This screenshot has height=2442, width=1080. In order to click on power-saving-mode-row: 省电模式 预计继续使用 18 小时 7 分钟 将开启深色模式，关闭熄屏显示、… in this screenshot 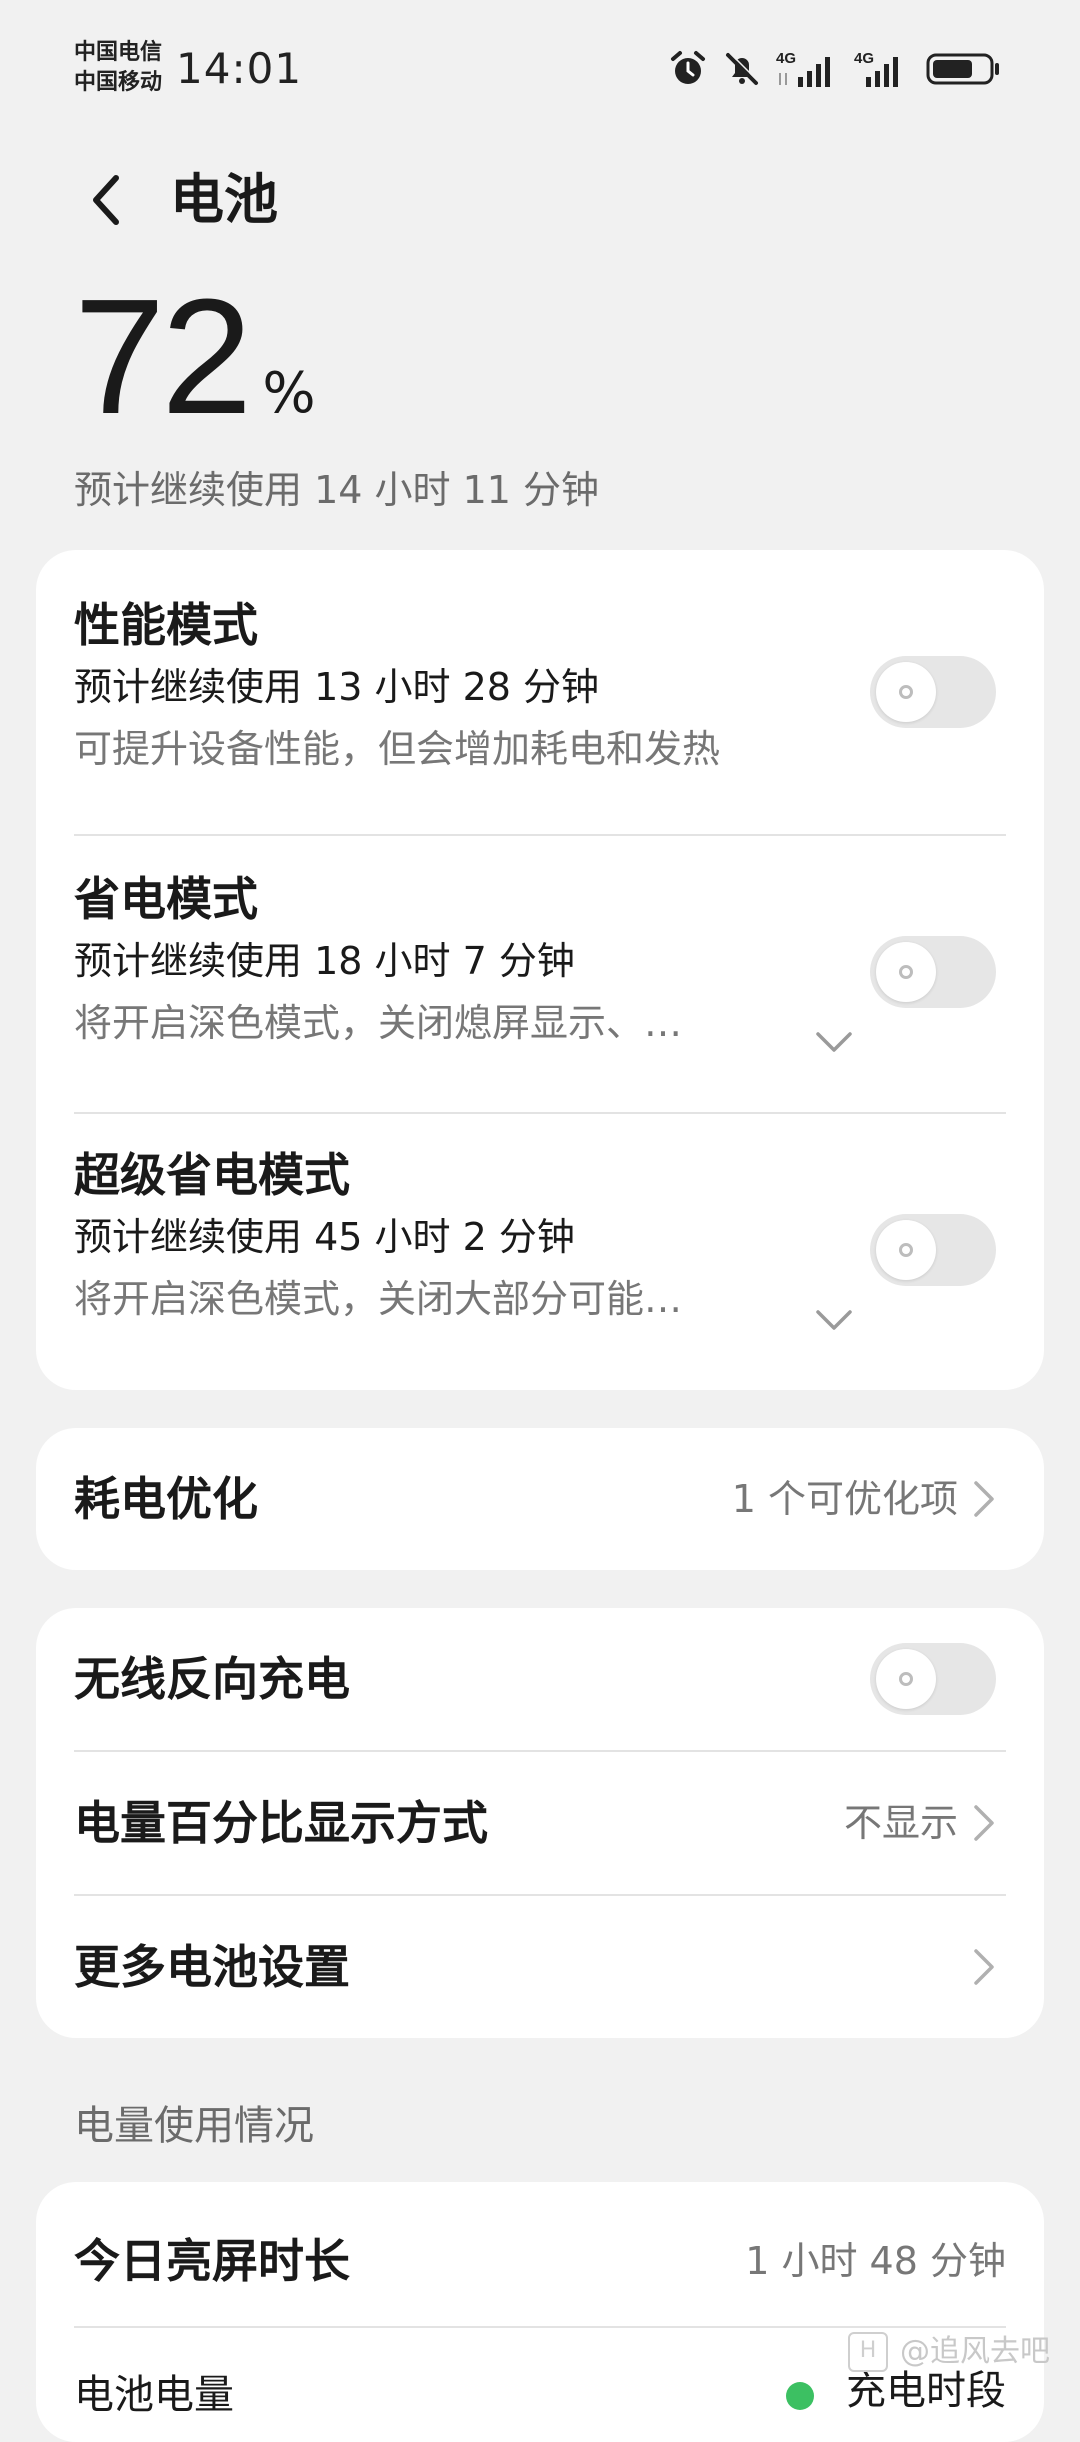, I will do `click(540, 970)`.